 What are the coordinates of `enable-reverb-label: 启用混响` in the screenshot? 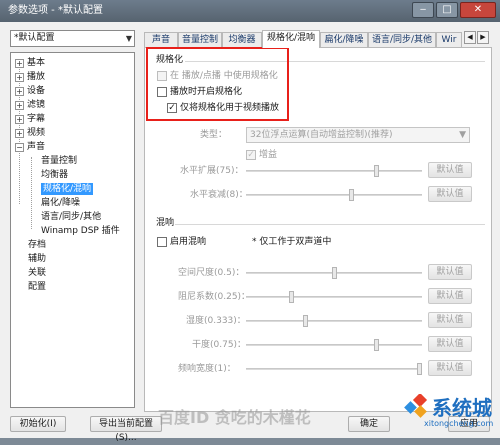 It's located at (188, 242).